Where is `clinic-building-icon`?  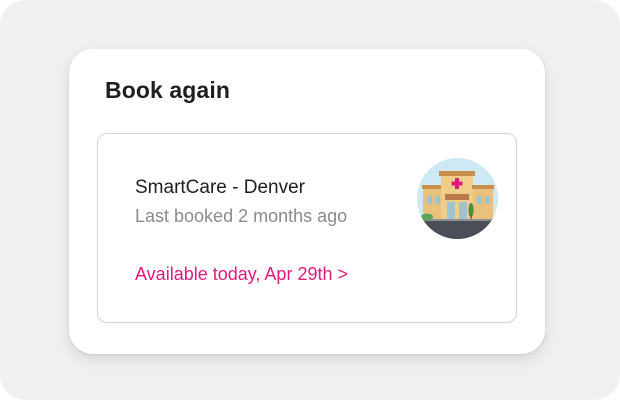
clinic-building-icon is located at coordinates (457, 198).